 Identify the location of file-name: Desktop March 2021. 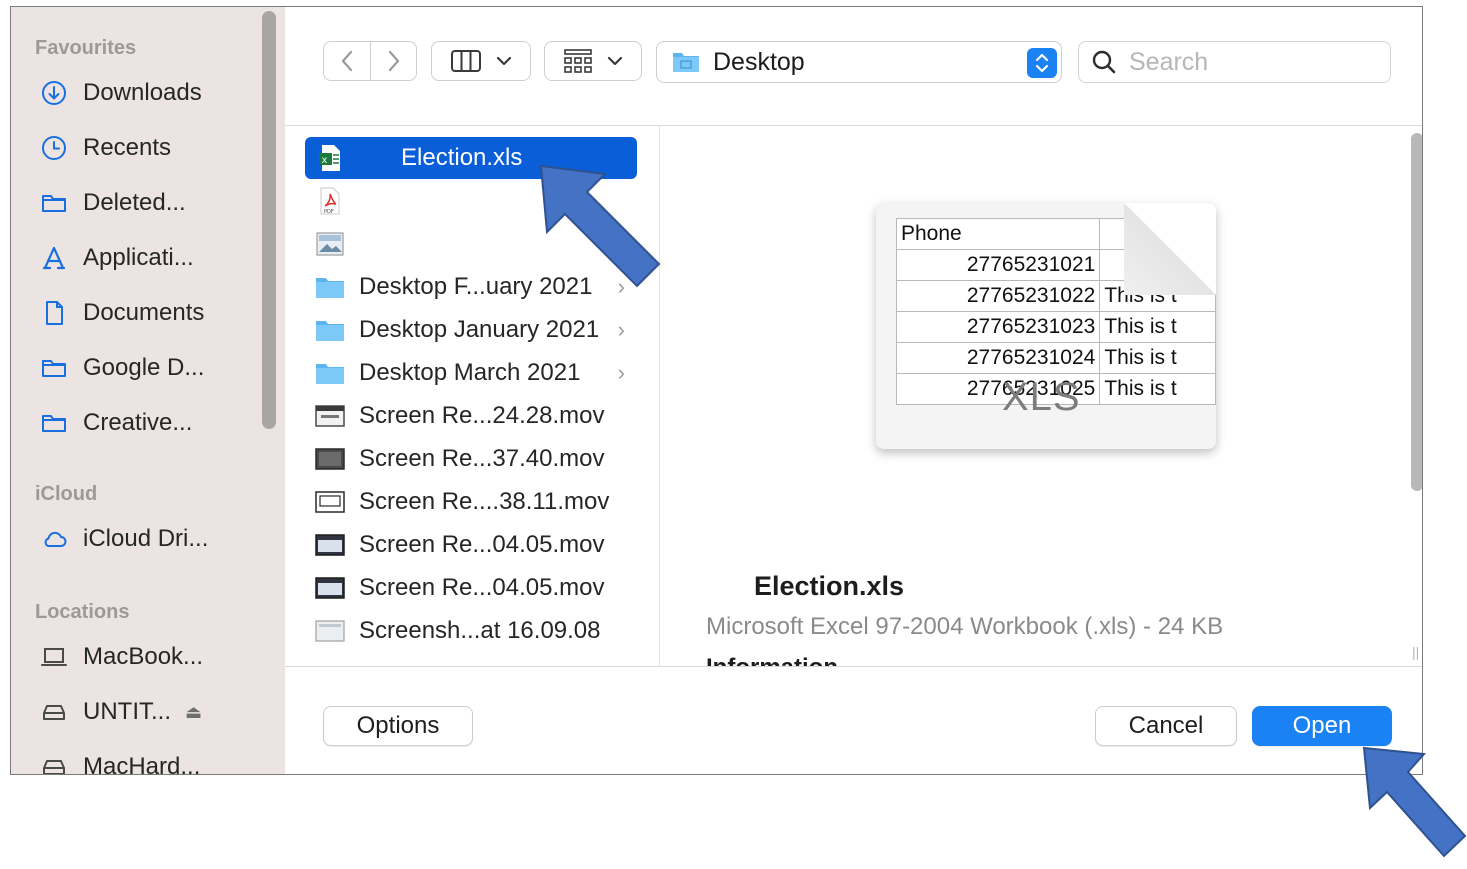
(470, 372).